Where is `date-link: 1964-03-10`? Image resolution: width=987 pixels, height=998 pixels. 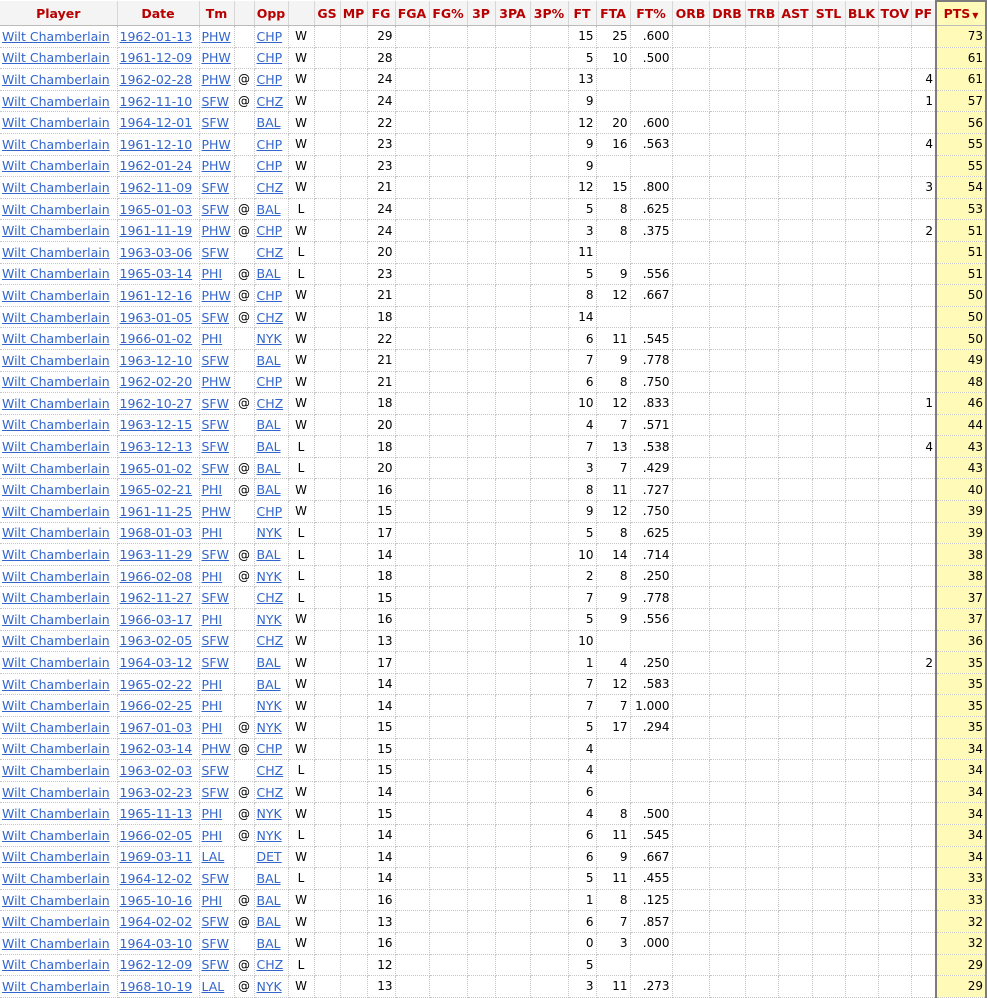 date-link: 1964-03-10 is located at coordinates (156, 943).